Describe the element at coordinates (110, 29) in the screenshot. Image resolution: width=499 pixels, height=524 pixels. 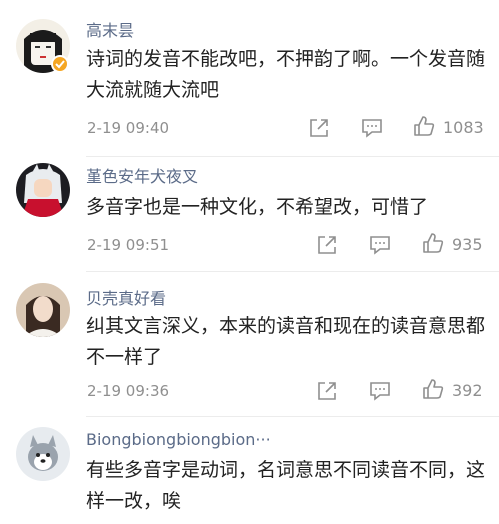
I see `commenter-name: 高末昙` at that location.